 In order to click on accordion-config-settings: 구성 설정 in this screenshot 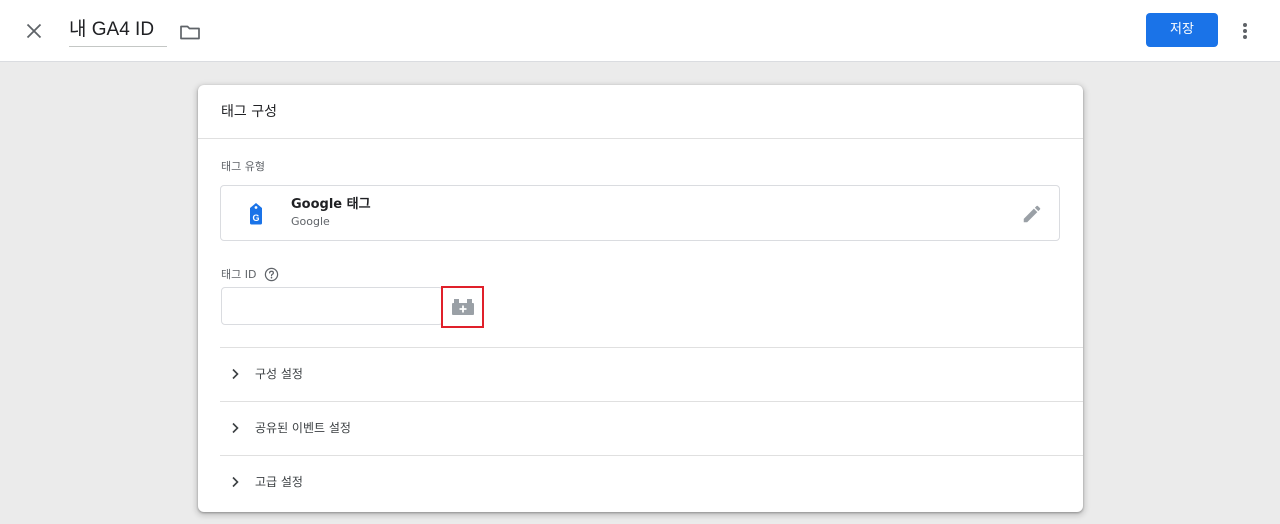, I will do `click(651, 374)`.